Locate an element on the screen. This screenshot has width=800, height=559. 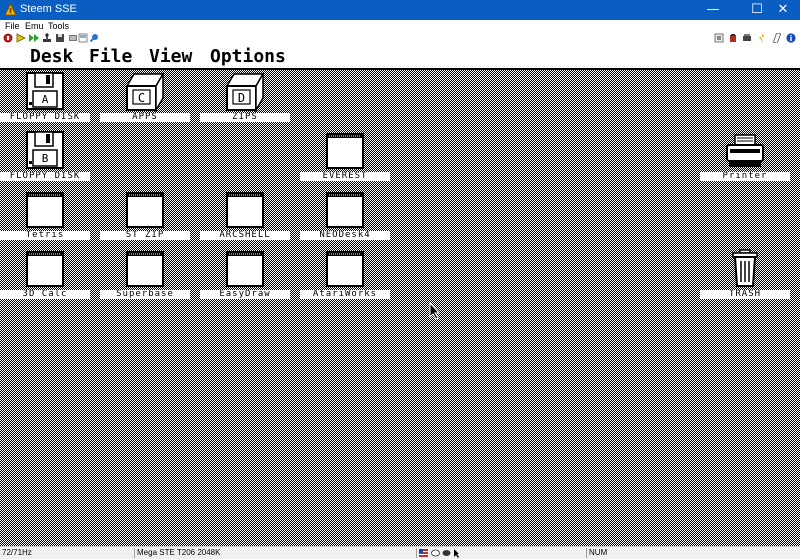
desktop-icon-st-zip: ST ZIP is located at coordinates (145, 216).